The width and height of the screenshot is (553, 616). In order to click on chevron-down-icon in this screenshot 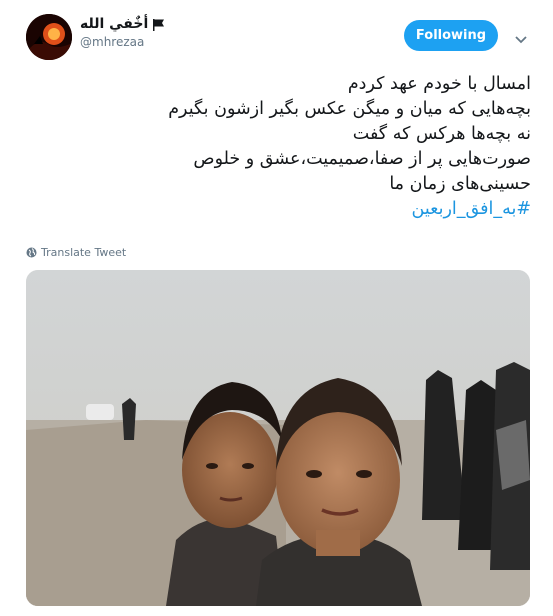, I will do `click(521, 37)`.